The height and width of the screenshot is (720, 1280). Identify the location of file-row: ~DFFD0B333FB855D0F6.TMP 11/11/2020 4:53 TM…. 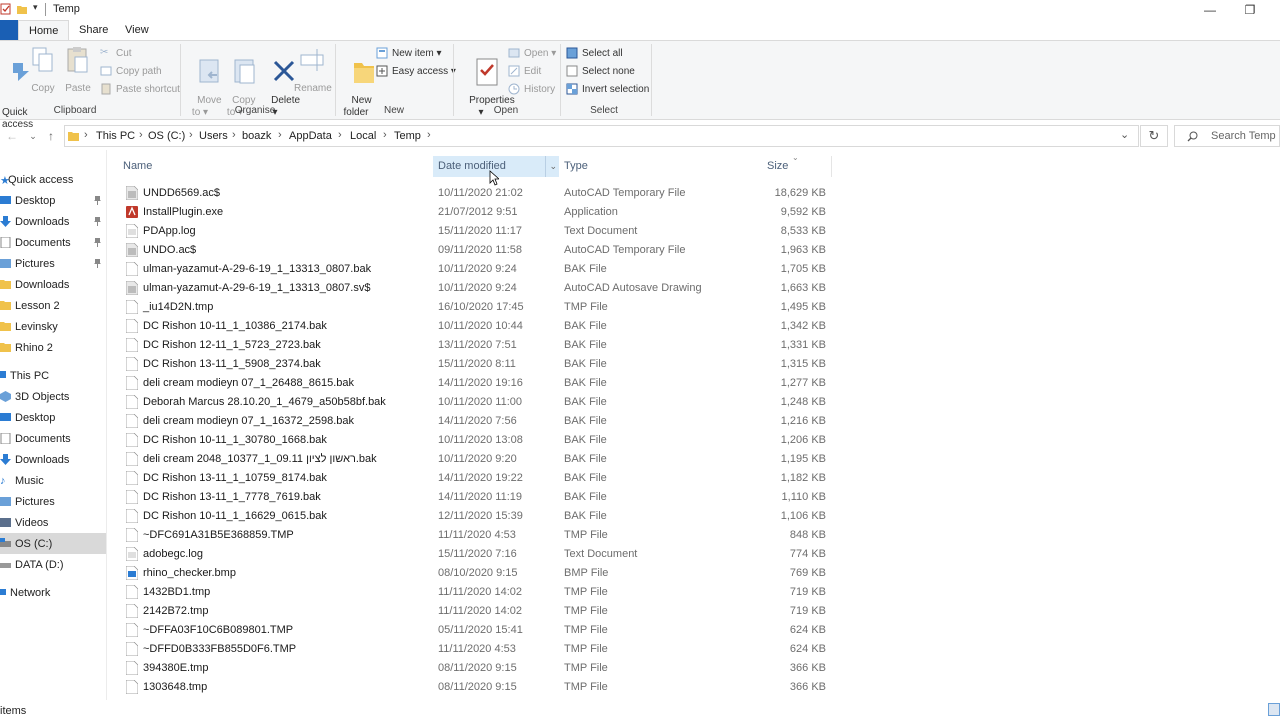
(475, 649).